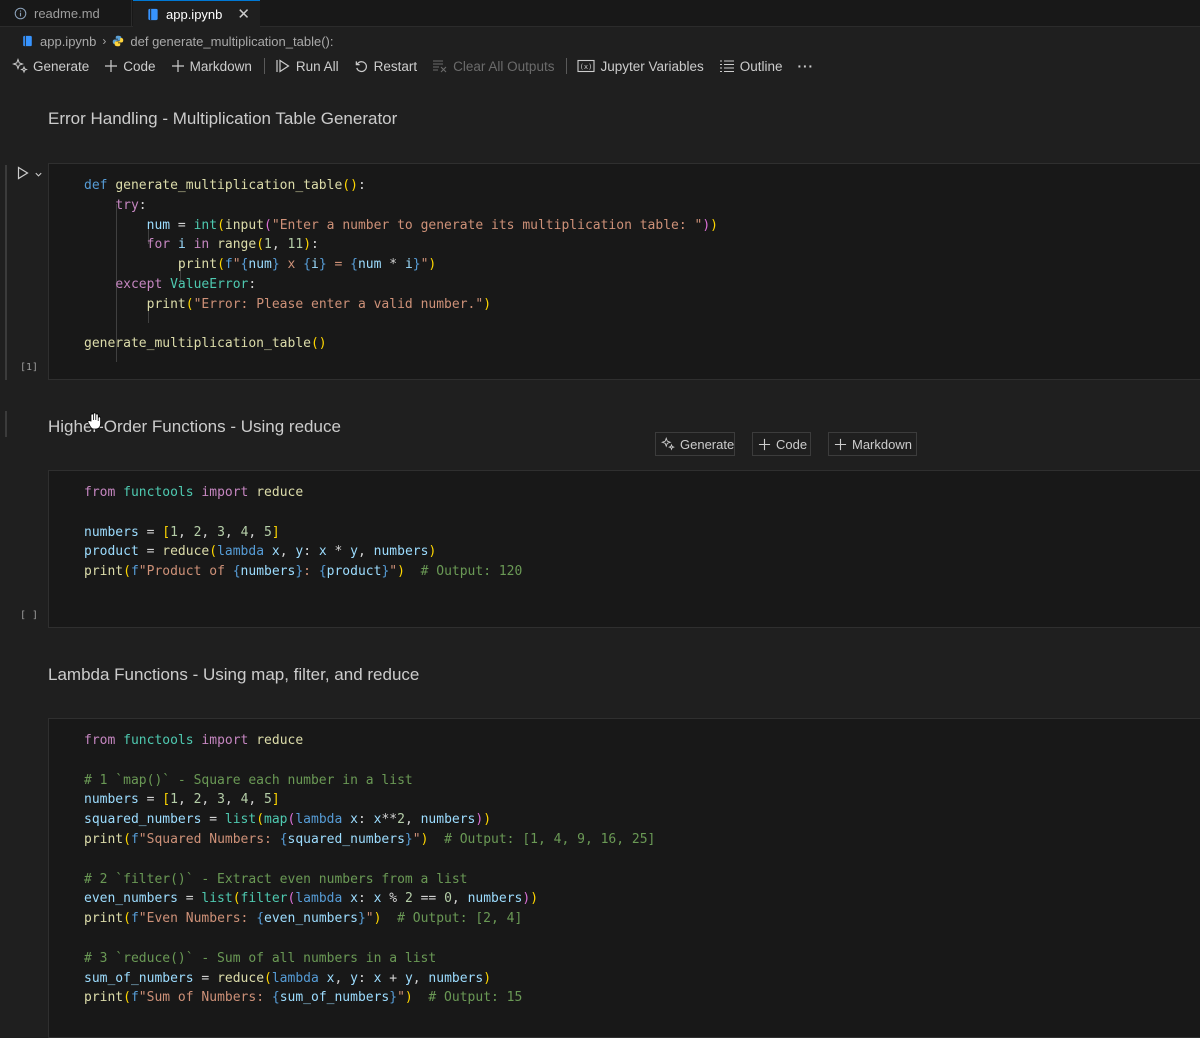  Describe the element at coordinates (707, 444) in the screenshot. I see `insert-generate-label: Generate` at that location.